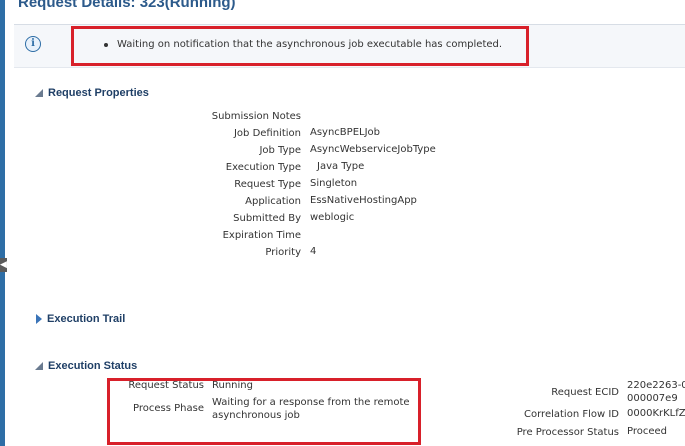 The image size is (685, 446). I want to click on field-label-expiration-time: Expiration Time, so click(261, 235).